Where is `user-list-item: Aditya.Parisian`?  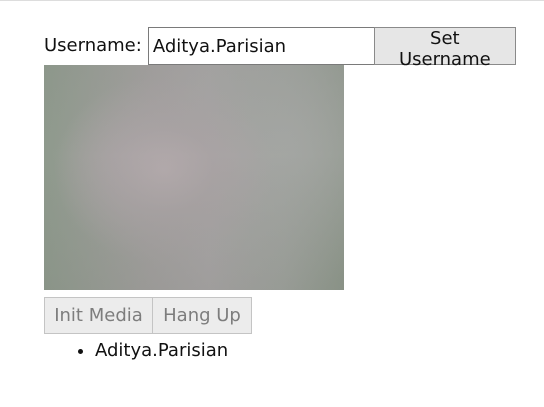
user-list-item: Aditya.Parisian is located at coordinates (161, 350).